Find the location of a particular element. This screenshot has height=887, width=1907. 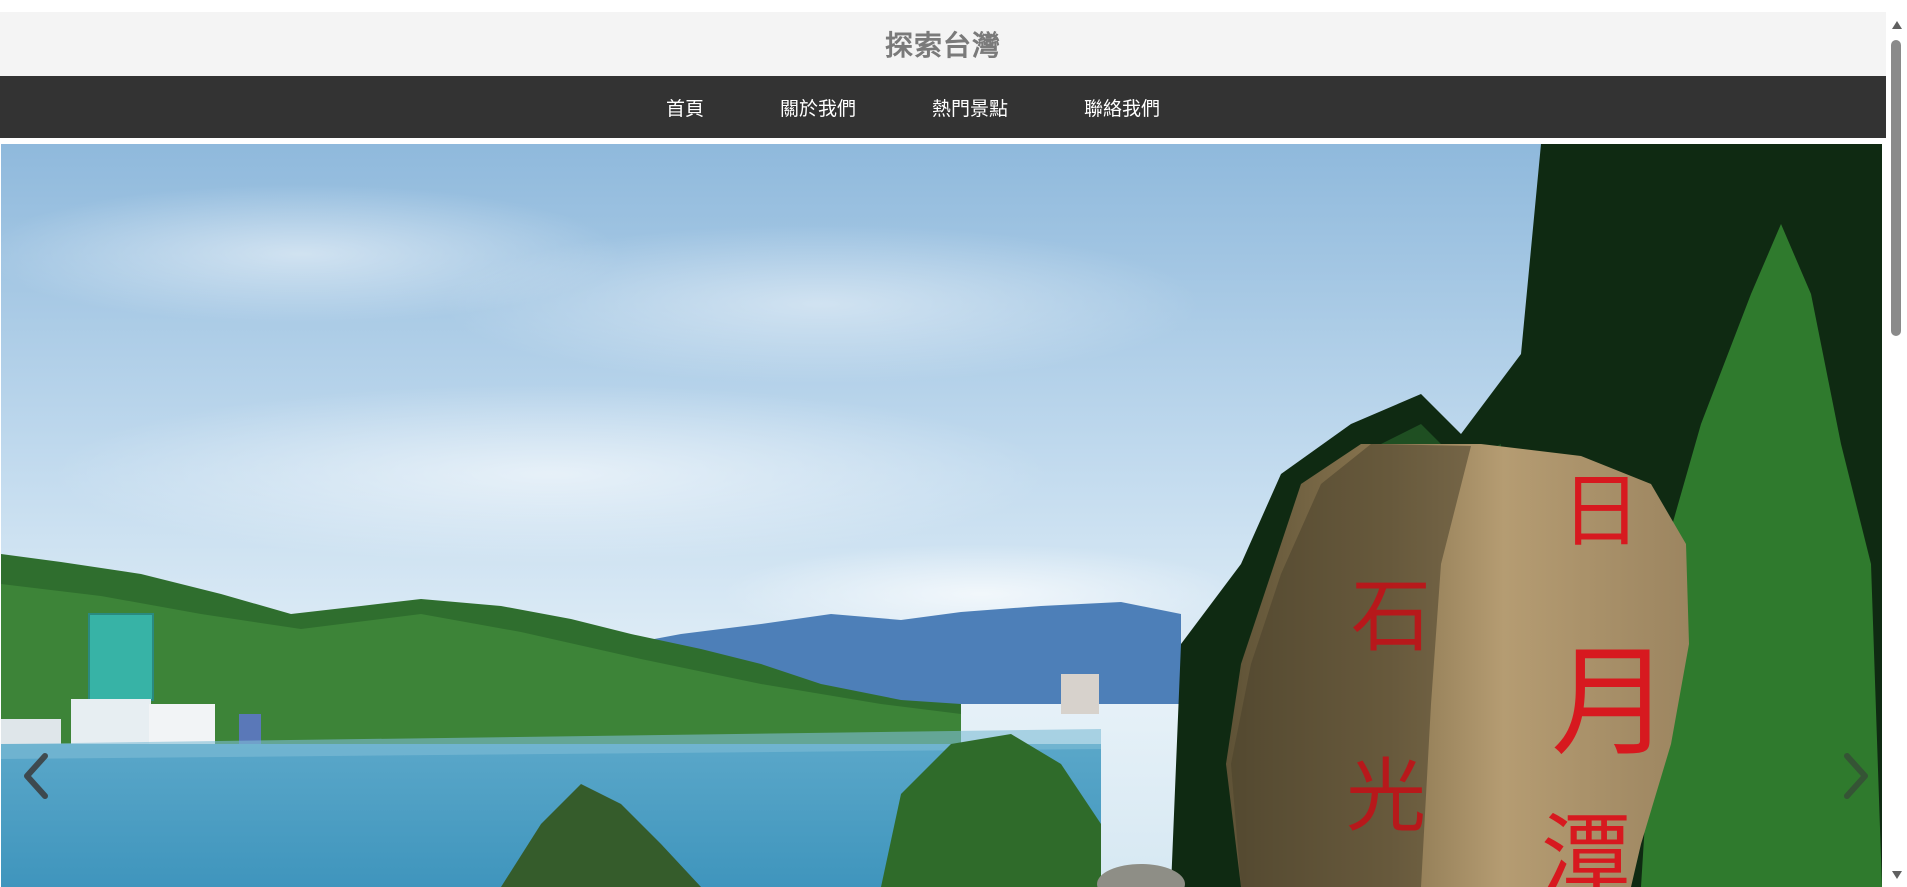

nav-item-about: 關於我們 is located at coordinates (818, 107).